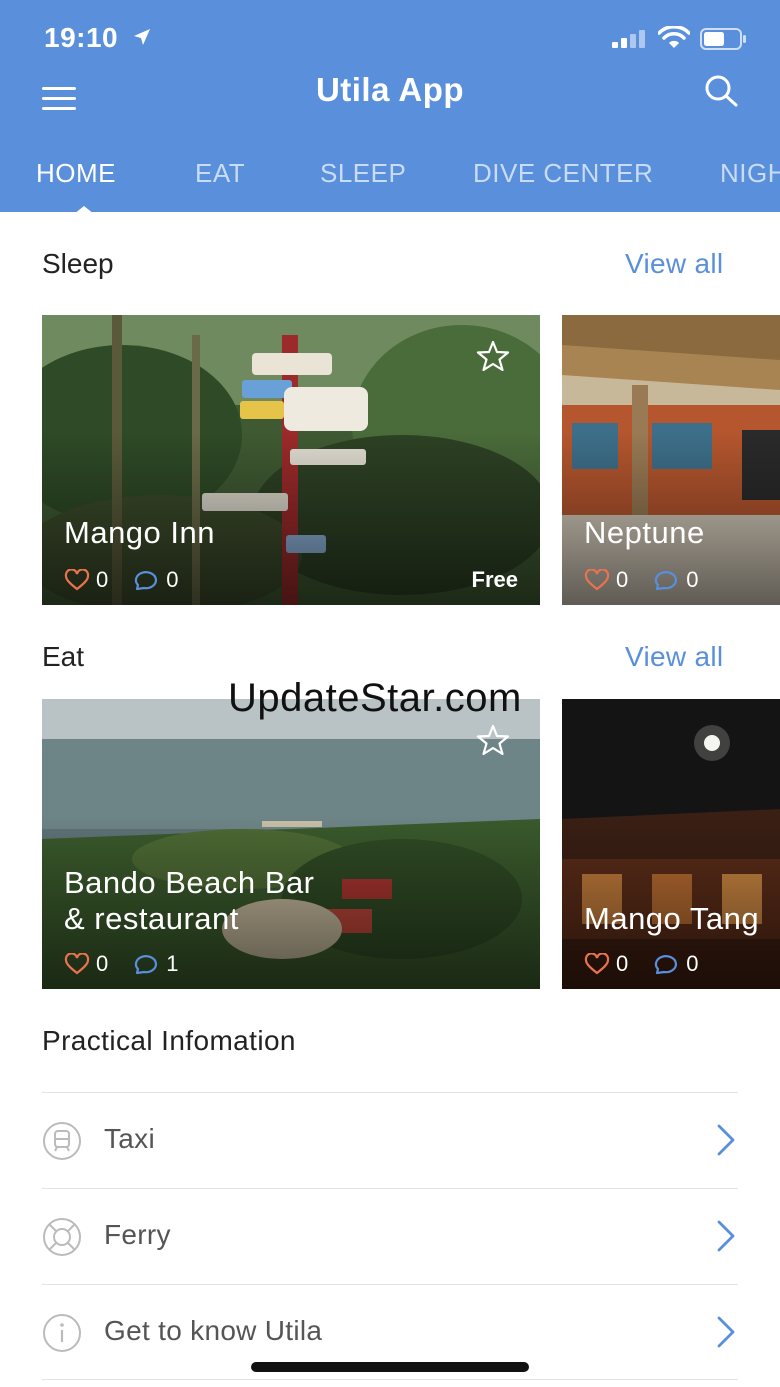 Image resolution: width=780 pixels, height=1387 pixels. I want to click on list-item-label: Ferry, so click(137, 1234).